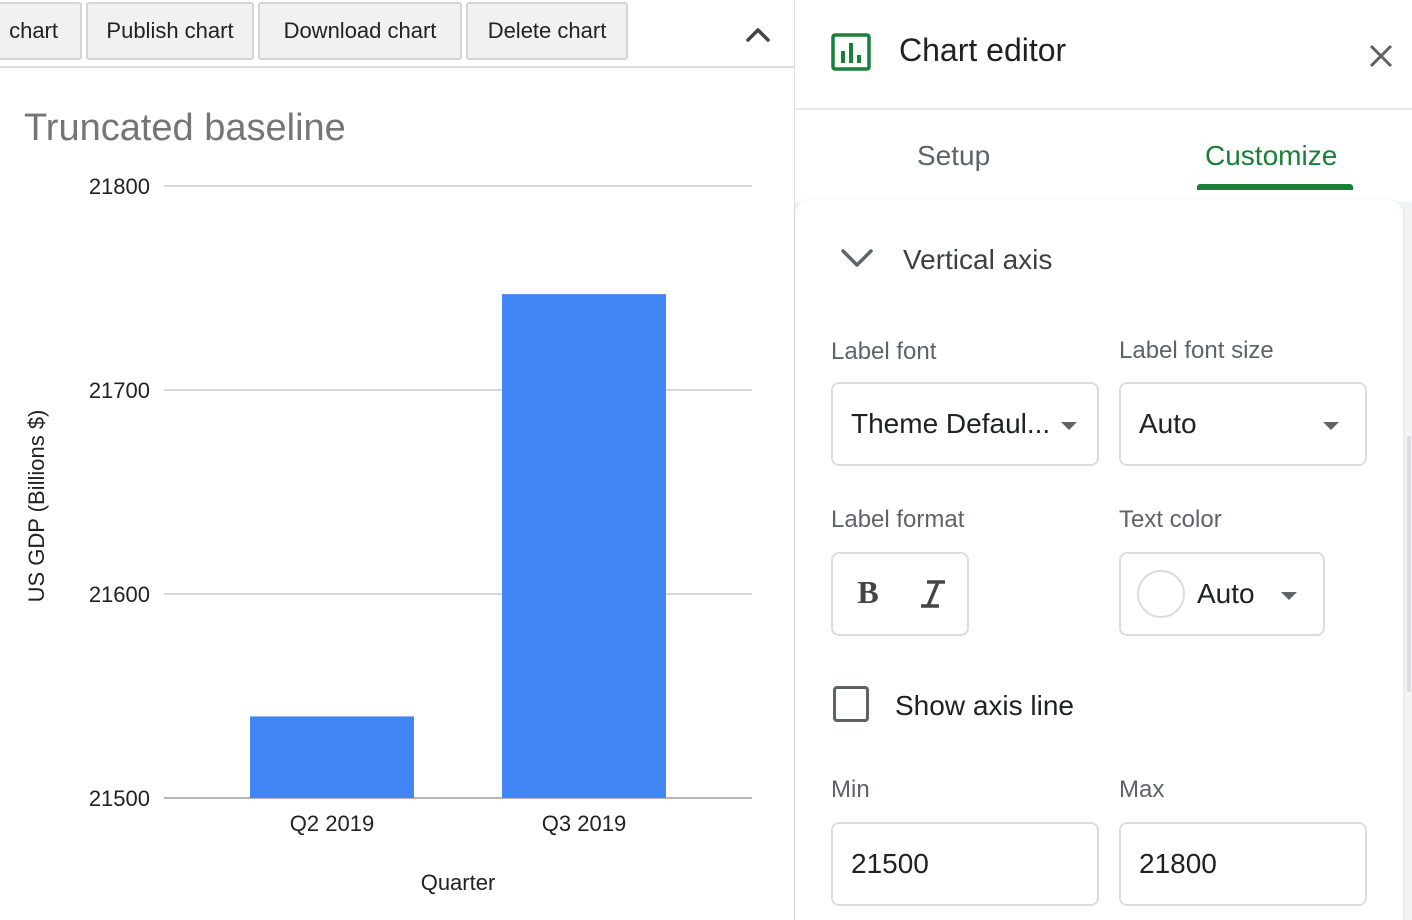 Image resolution: width=1412 pixels, height=920 pixels. I want to click on label-font-size-label: Label font size, so click(1196, 350).